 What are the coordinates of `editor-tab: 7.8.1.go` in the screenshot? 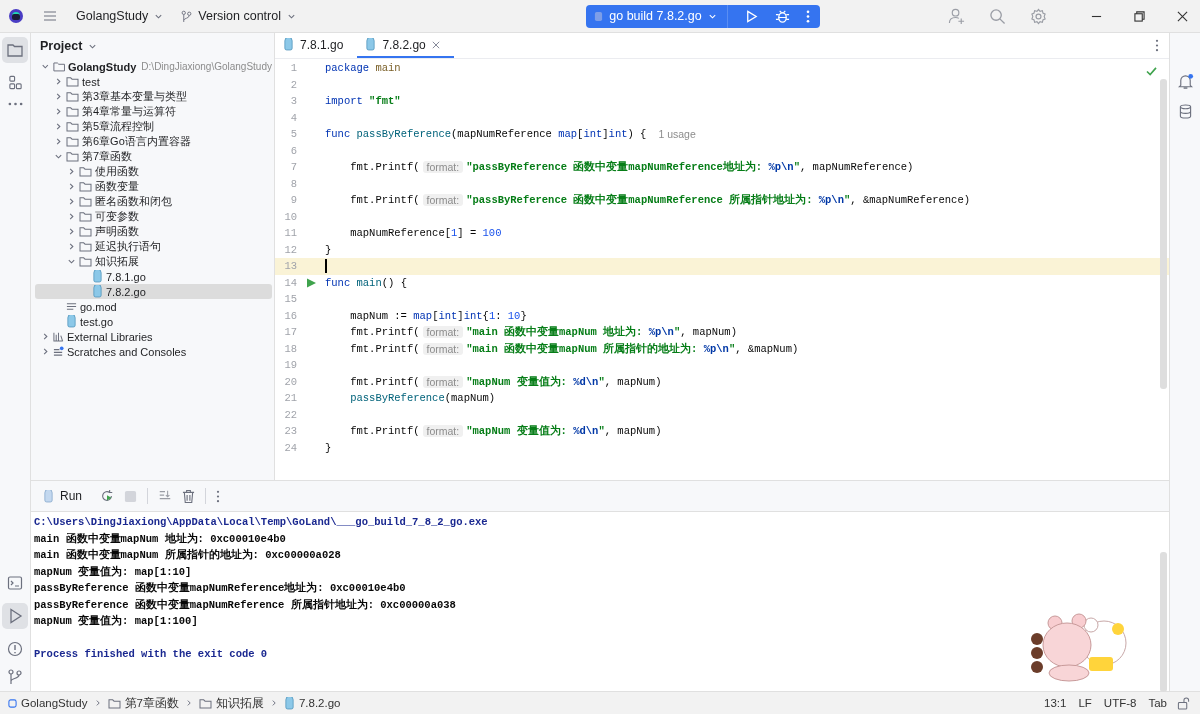 It's located at (316, 45).